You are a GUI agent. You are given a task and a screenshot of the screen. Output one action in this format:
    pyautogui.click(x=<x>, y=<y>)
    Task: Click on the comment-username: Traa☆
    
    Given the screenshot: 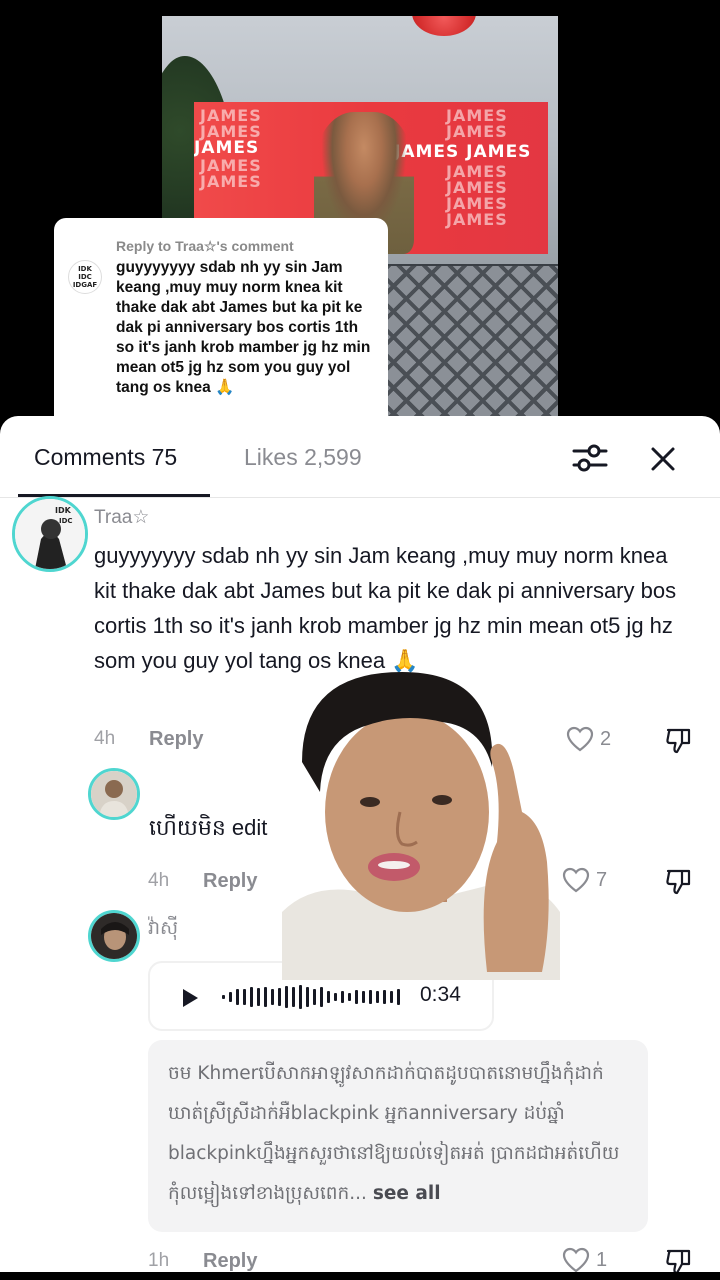 What is the action you would take?
    pyautogui.click(x=121, y=517)
    